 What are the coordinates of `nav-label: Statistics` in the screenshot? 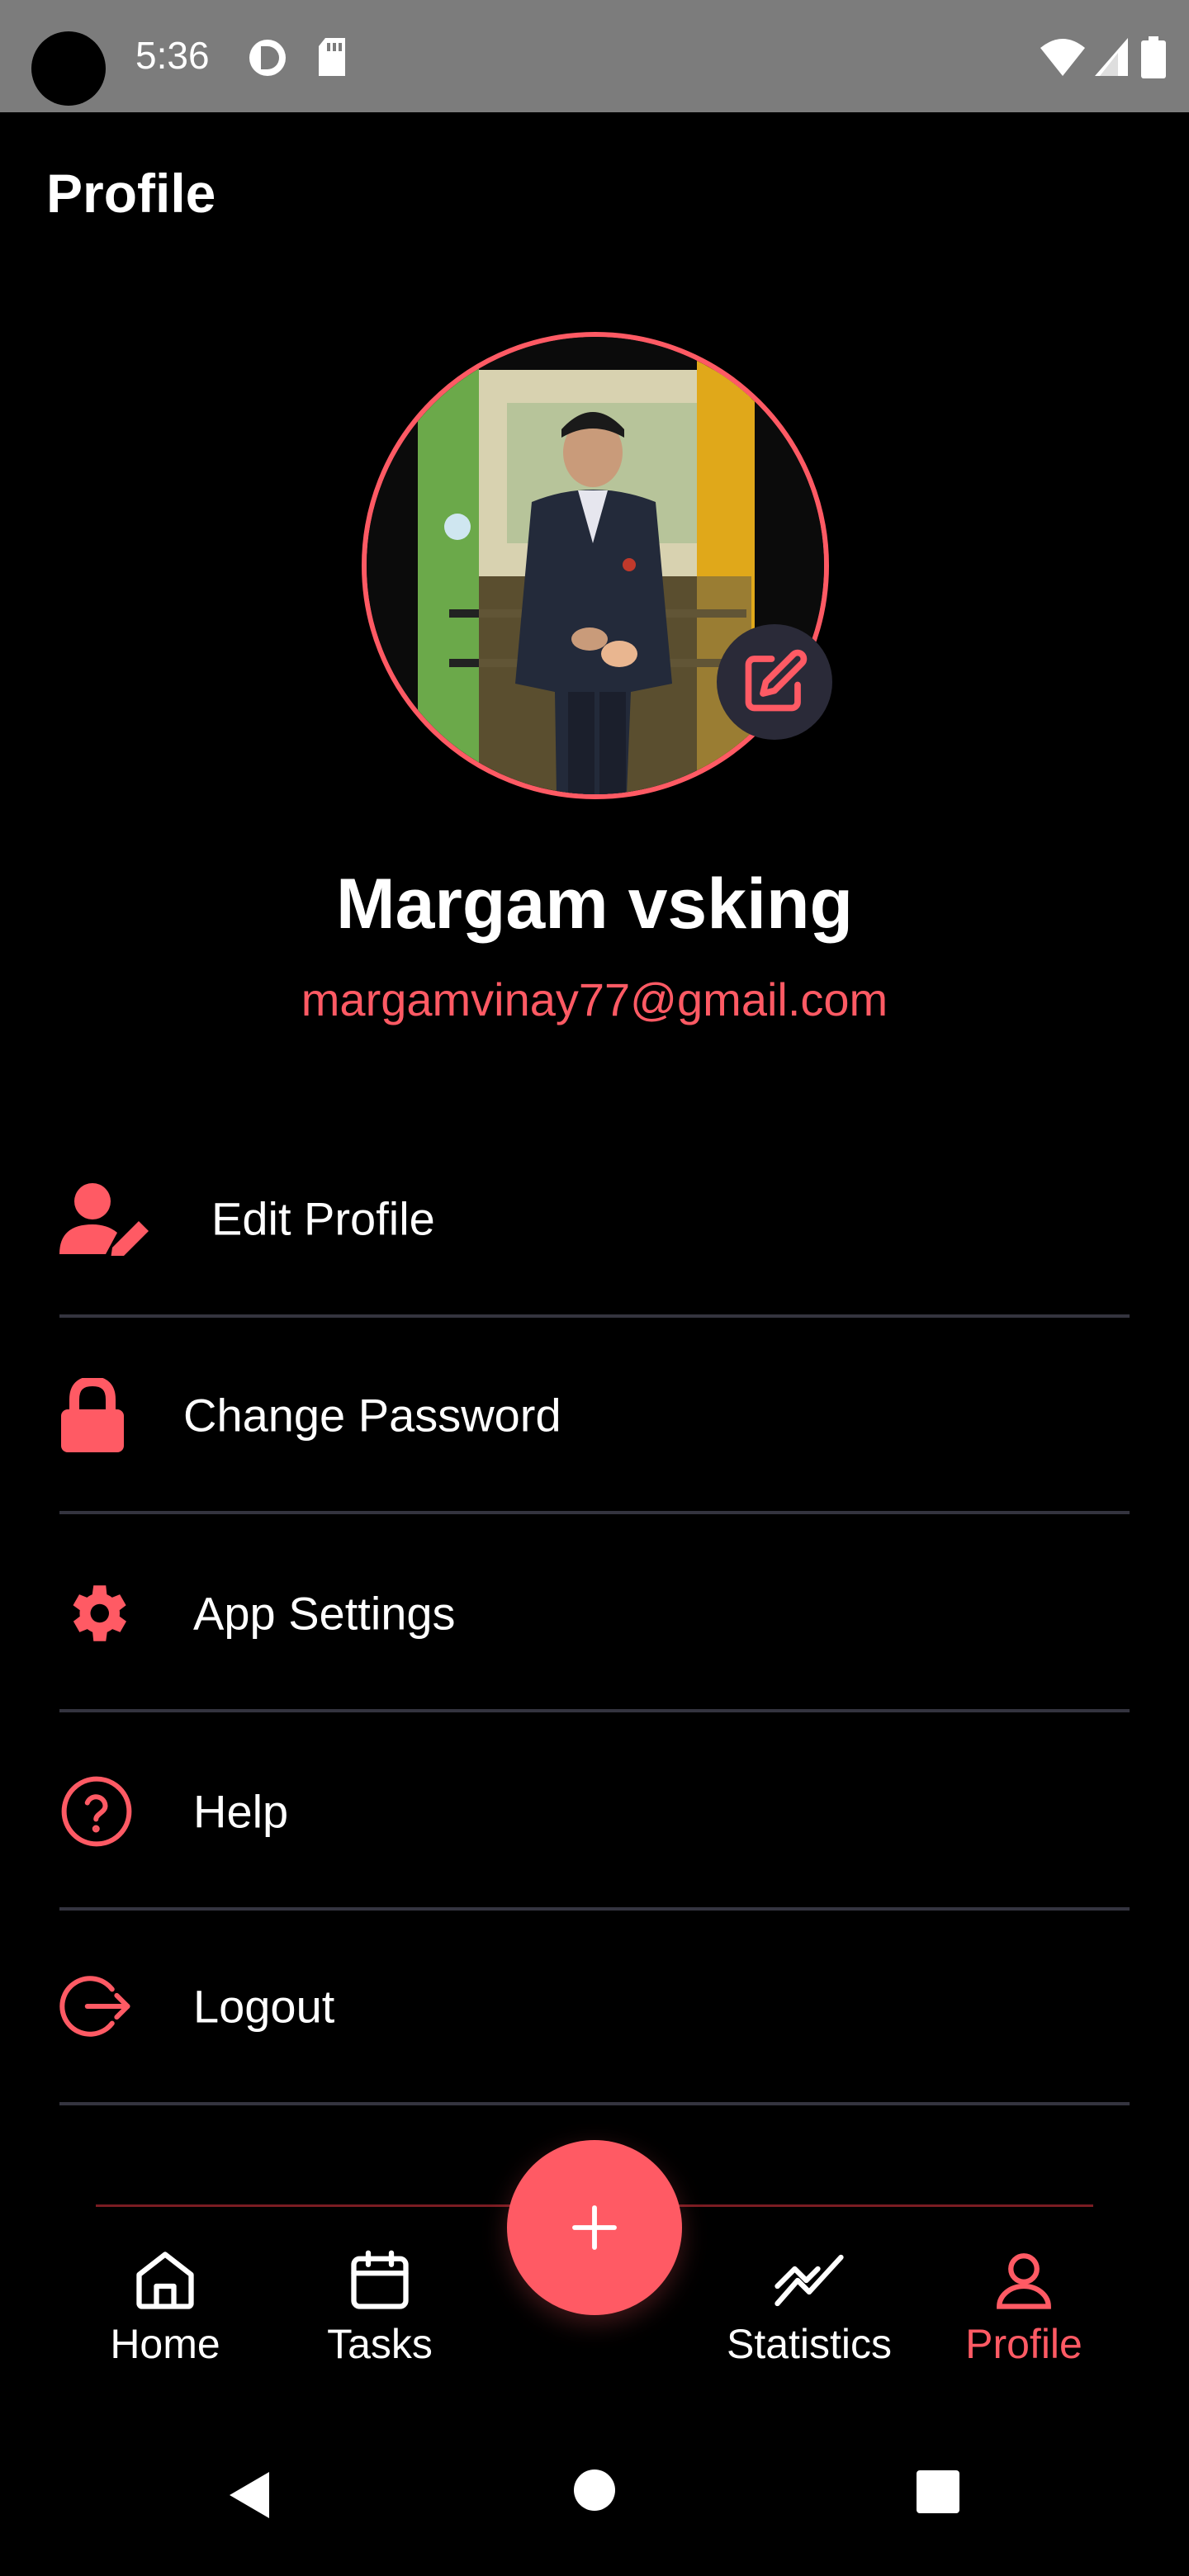 It's located at (809, 2344).